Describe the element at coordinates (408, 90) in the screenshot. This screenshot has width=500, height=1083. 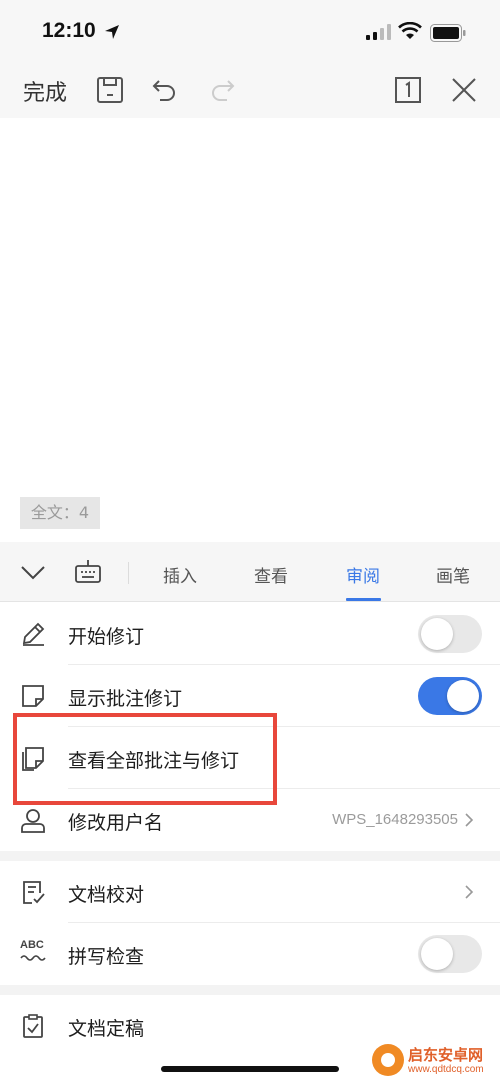
I see `page-count-icon` at that location.